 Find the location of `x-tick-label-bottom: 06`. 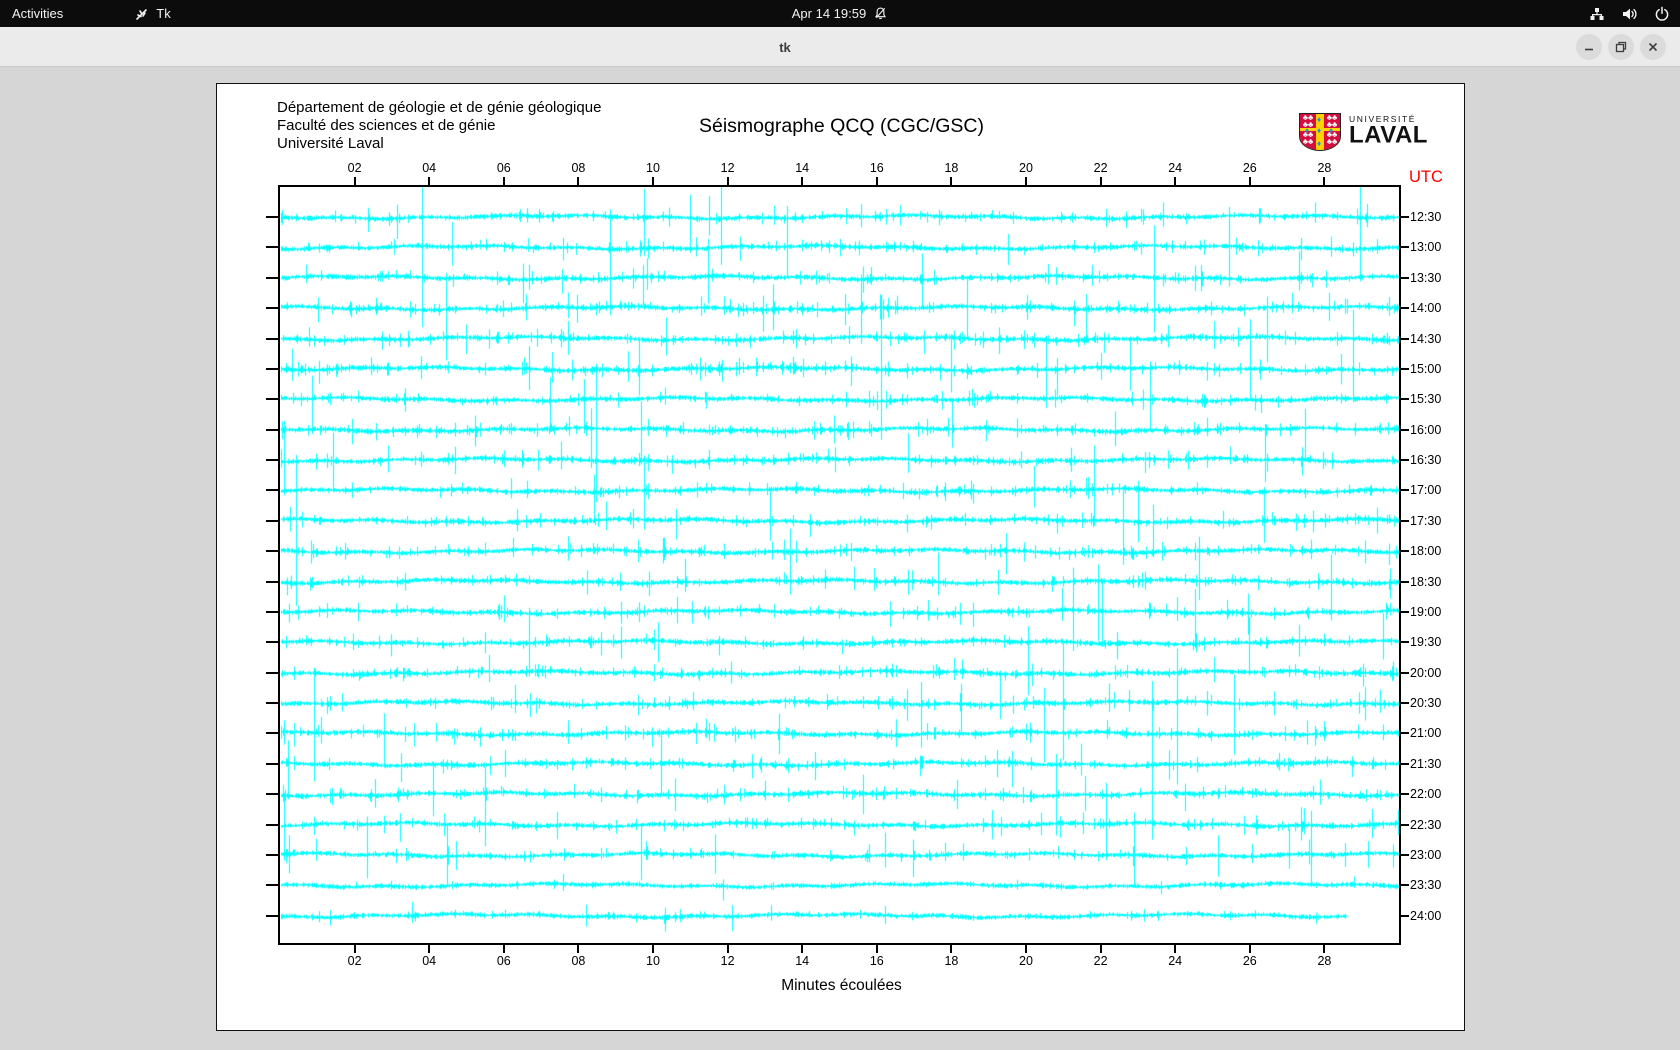

x-tick-label-bottom: 06 is located at coordinates (503, 961).